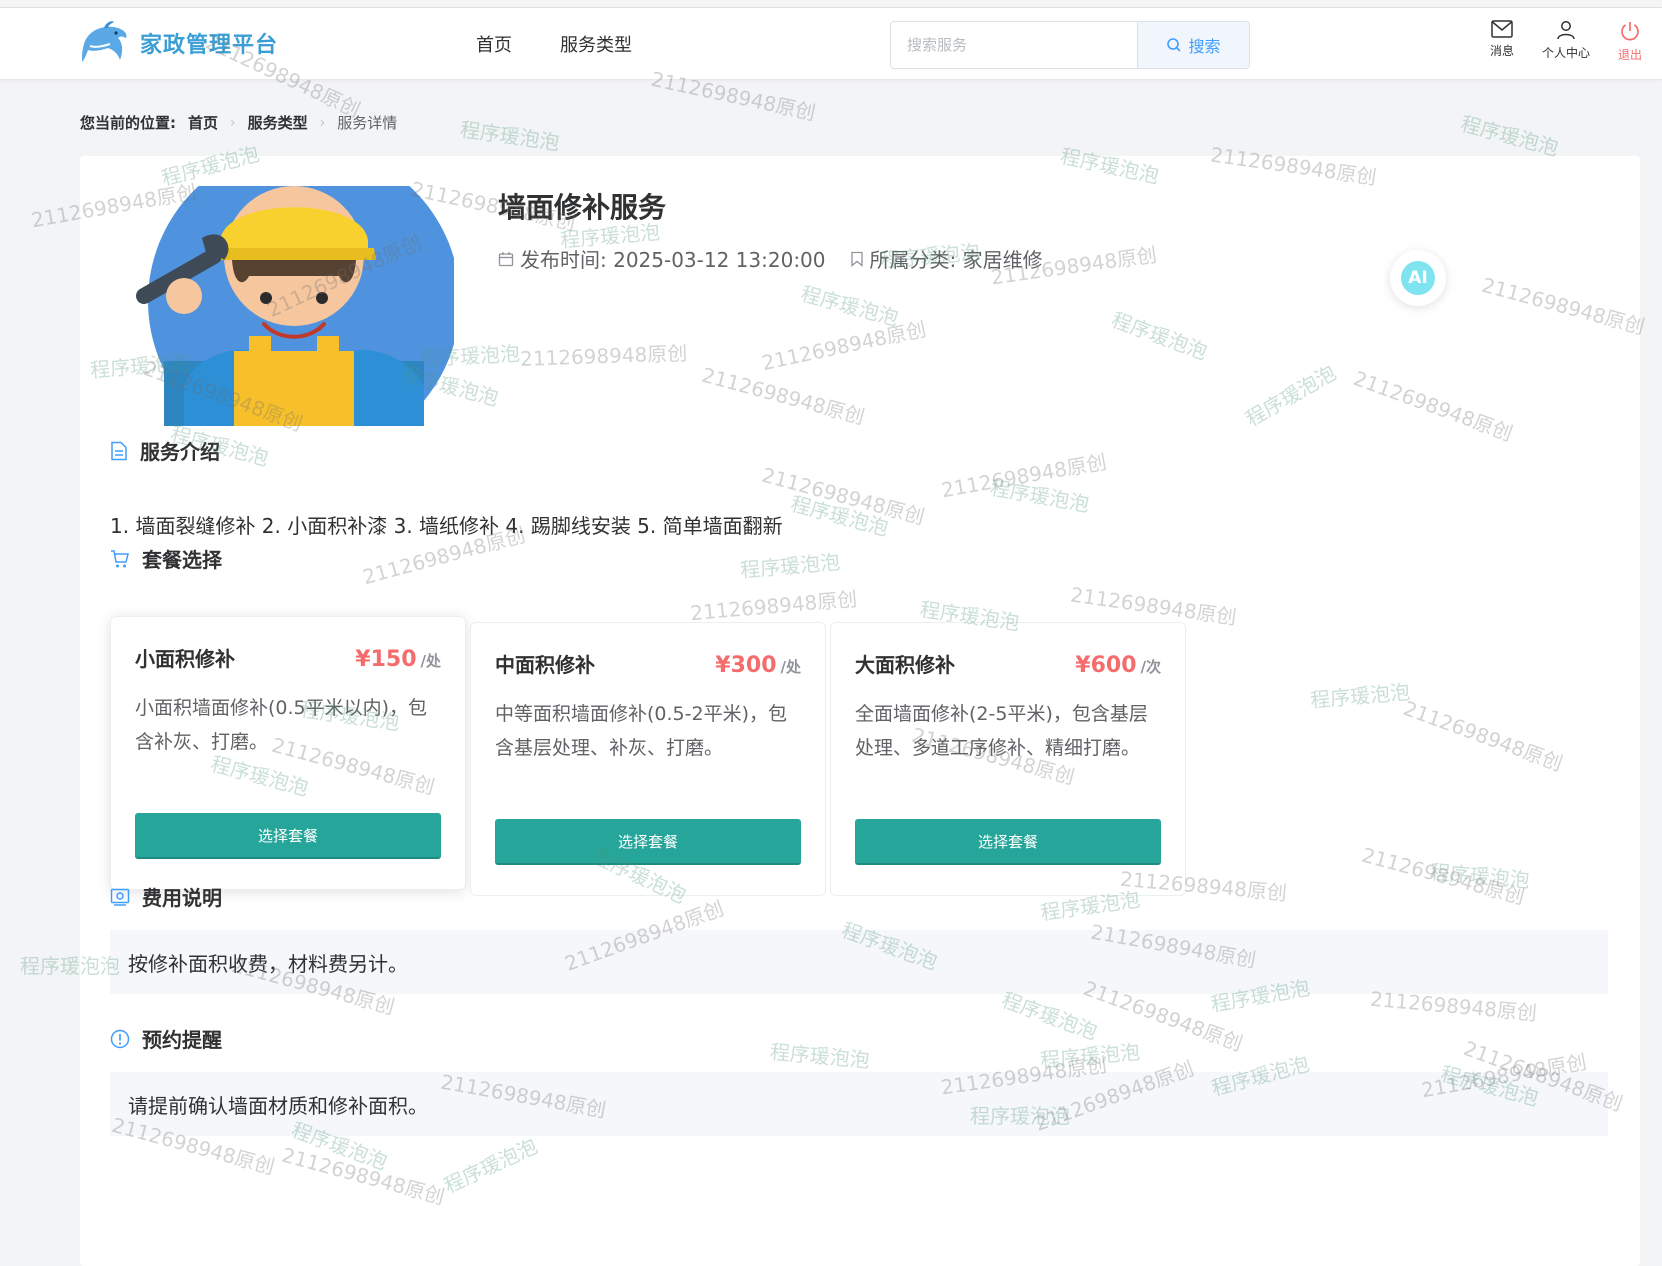  What do you see at coordinates (673, 260) in the screenshot?
I see `publish-time-text: 发布时间: 2025-03-12 13:20:00` at bounding box center [673, 260].